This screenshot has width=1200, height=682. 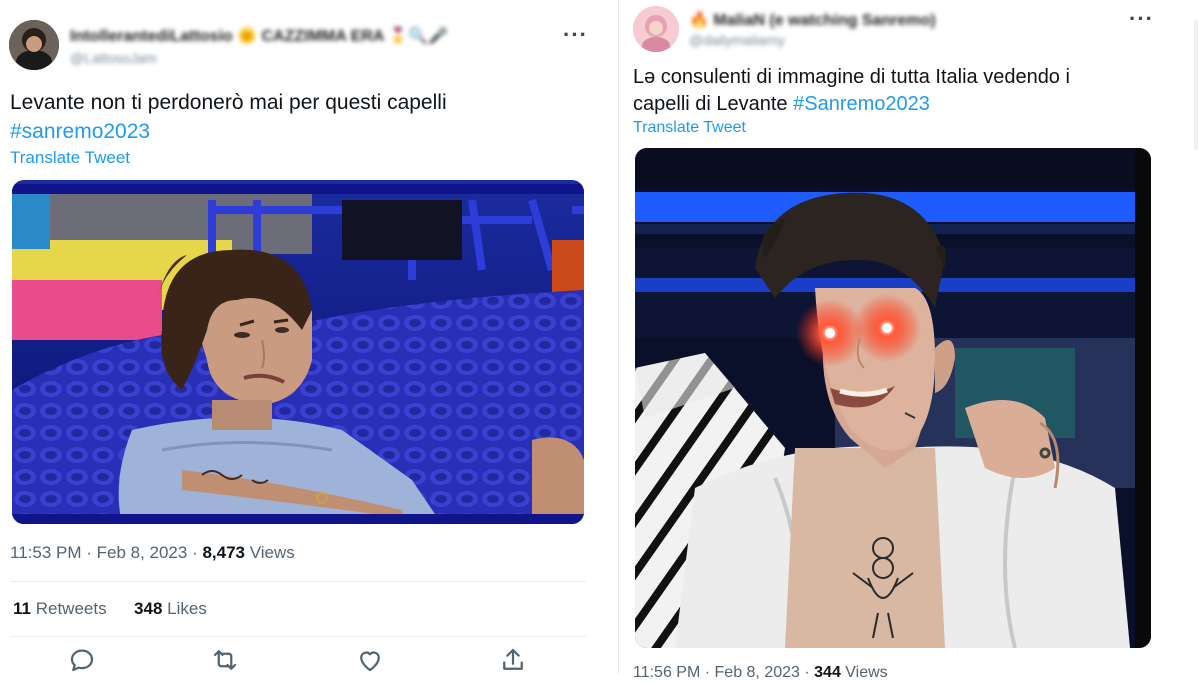 I want to click on engagement-stats: 11 Retweets 348 Likes, so click(x=110, y=609).